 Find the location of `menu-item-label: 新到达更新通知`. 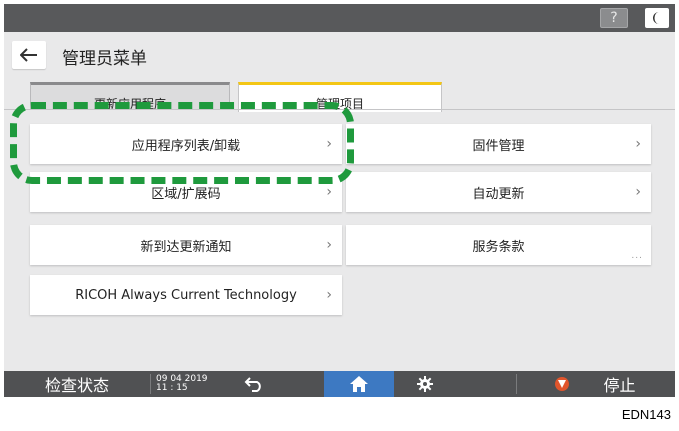

menu-item-label: 新到达更新通知 is located at coordinates (186, 247).